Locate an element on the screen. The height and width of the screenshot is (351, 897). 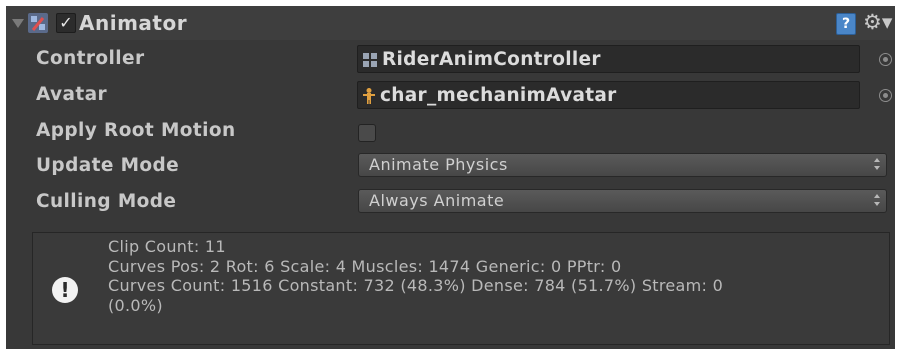
gear-icon: ⚙▾ is located at coordinates (877, 22).